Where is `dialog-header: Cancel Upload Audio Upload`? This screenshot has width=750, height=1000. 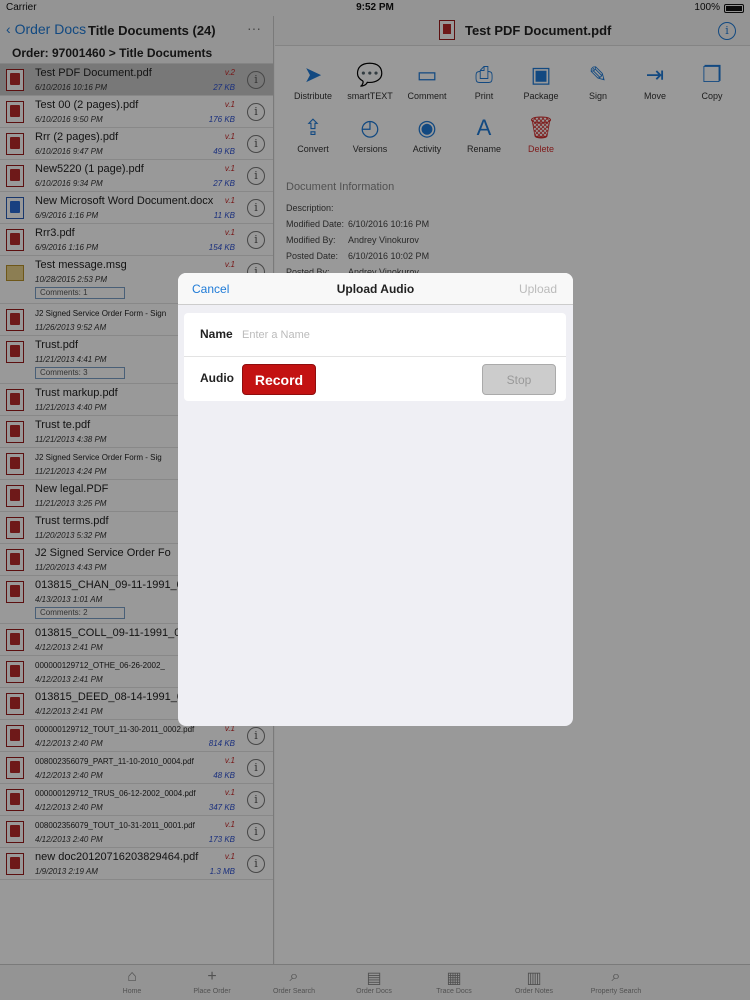 dialog-header: Cancel Upload Audio Upload is located at coordinates (375, 289).